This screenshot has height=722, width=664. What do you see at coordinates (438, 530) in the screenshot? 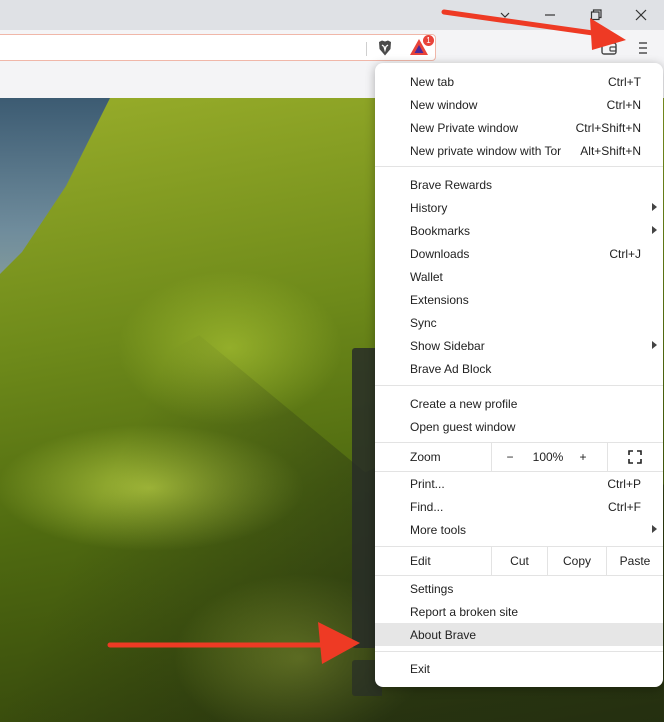
I see `menu-item-label: More tools` at bounding box center [438, 530].